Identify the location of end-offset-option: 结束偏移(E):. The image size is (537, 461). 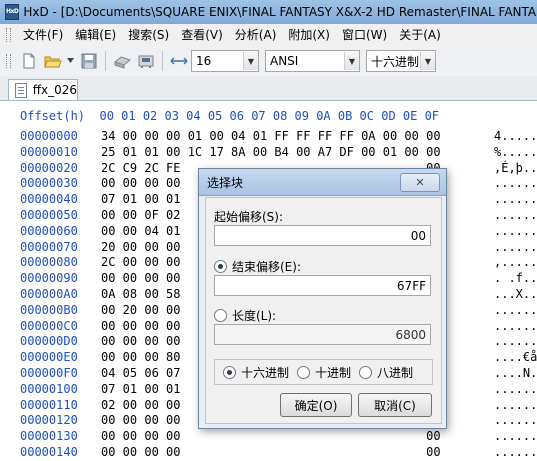
(257, 266).